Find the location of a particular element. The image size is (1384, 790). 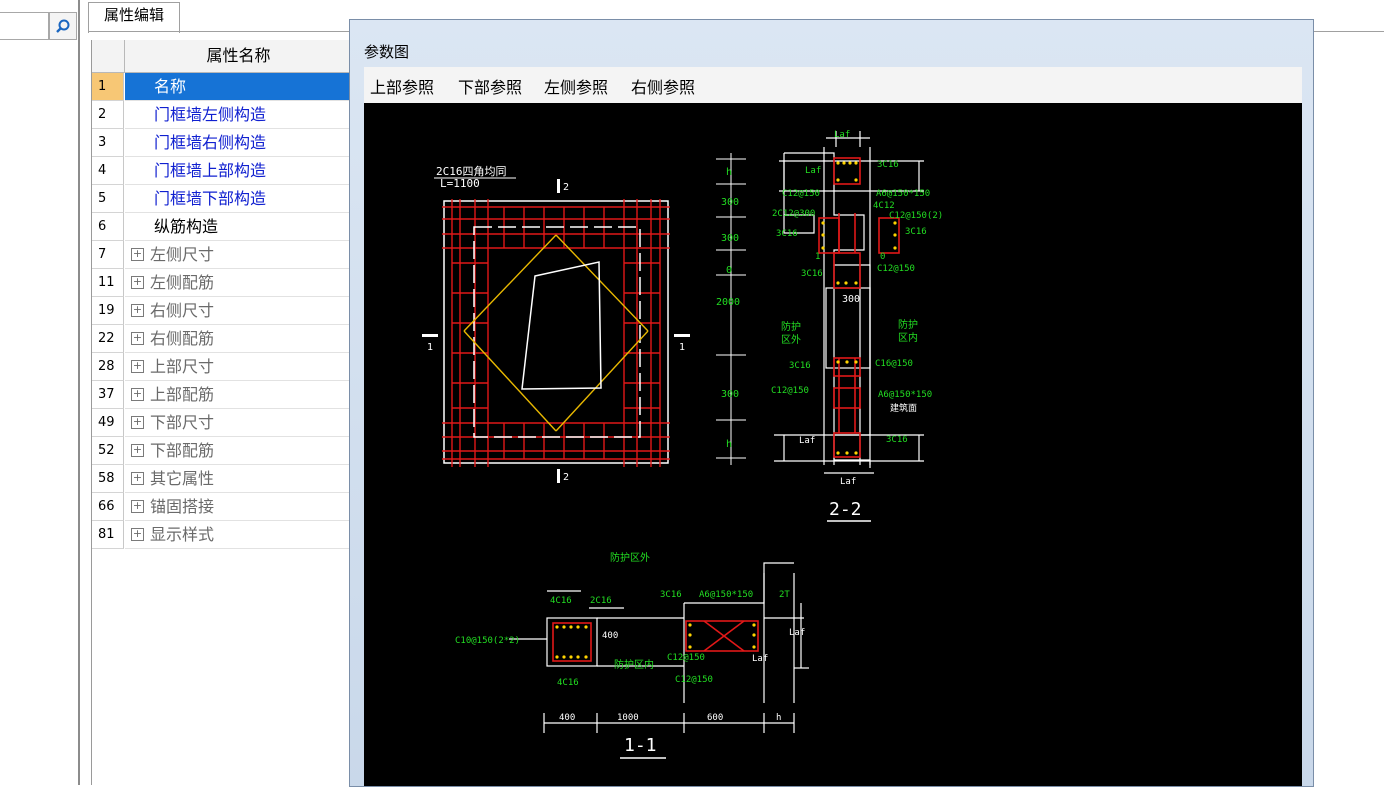

dim-h: h is located at coordinates (778, 718).